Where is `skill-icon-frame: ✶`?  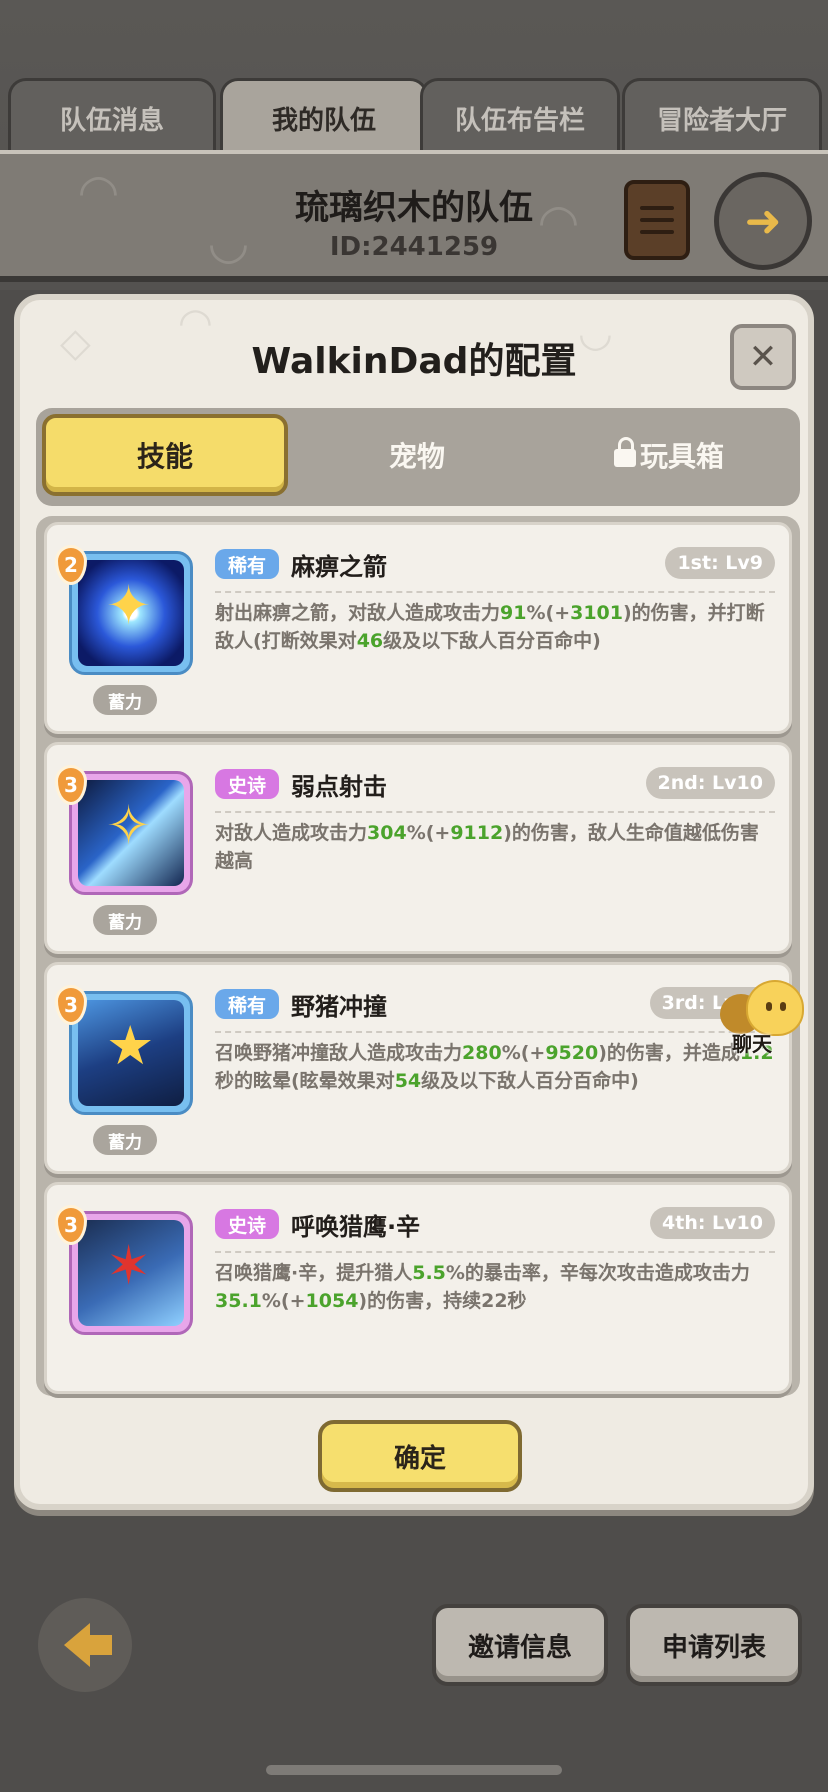
skill-icon-frame: ✶ is located at coordinates (131, 1273).